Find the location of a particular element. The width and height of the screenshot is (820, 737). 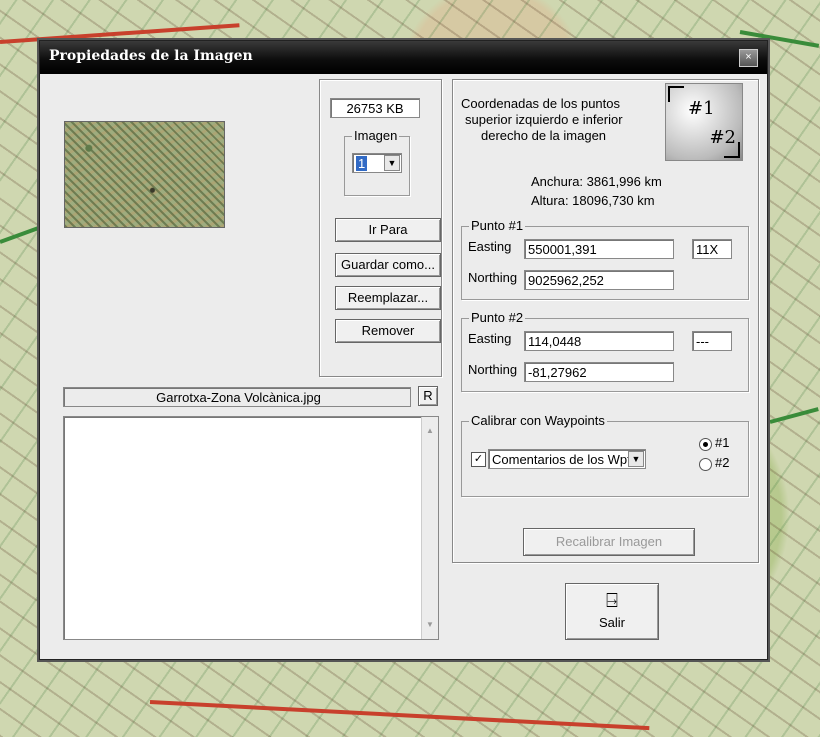

point2-easting-input: 114,0448 is located at coordinates (599, 341).